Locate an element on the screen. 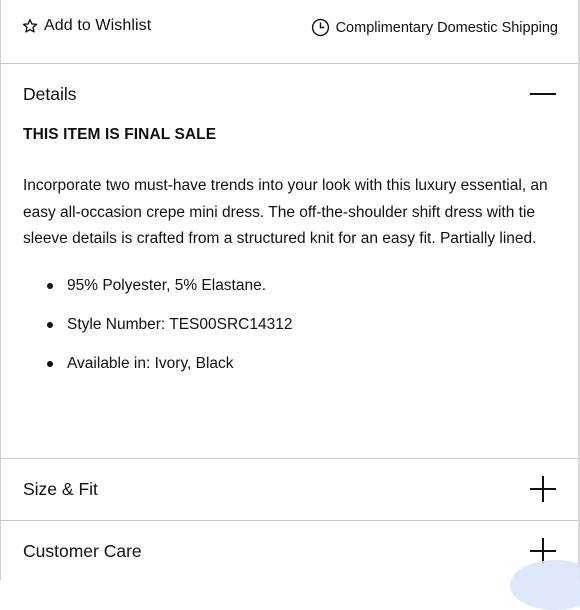 The width and height of the screenshot is (580, 610). details-accordion-header: Details is located at coordinates (289, 94).